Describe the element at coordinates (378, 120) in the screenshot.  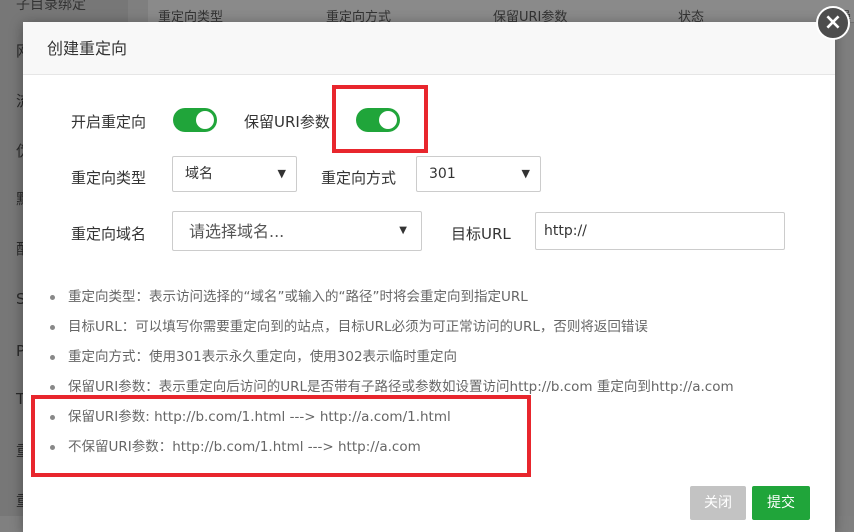
I see `keep-uri-toggle` at that location.